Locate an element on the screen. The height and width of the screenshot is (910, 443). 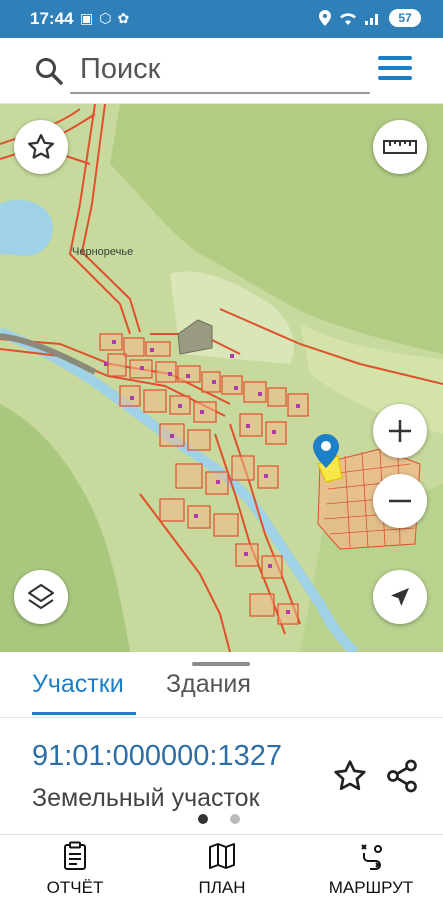
nav-report: ОТЧЁТ is located at coordinates (75, 869).